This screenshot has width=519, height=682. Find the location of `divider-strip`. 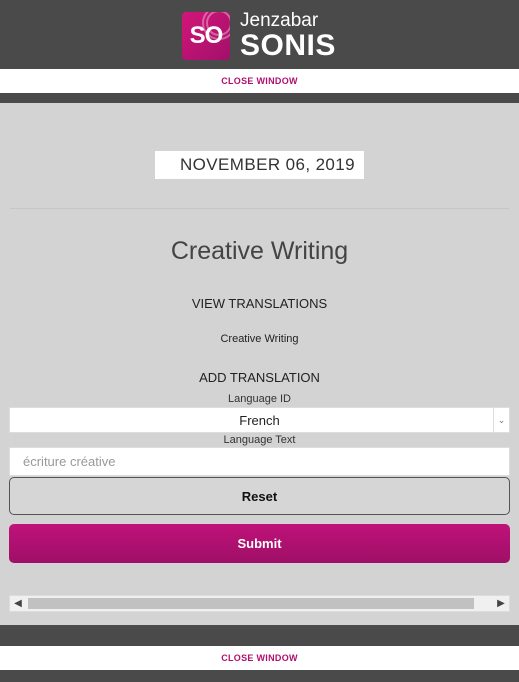

divider-strip is located at coordinates (259, 98).